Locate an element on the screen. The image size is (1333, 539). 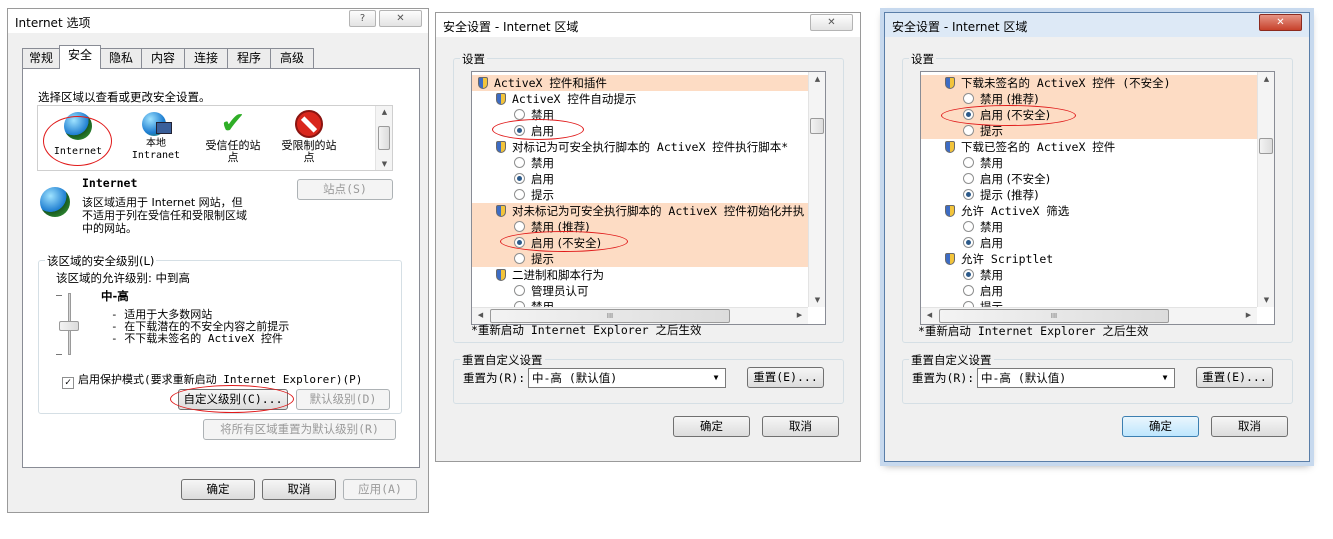
horizontal-scrollbar: ◀ III ▶ is located at coordinates (1089, 315).